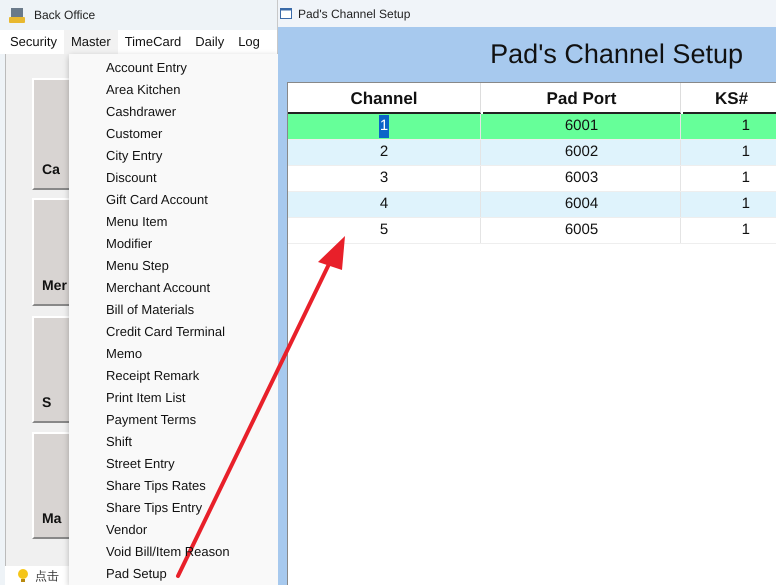 The height and width of the screenshot is (585, 776). I want to click on window-title: Pad's Channel Setup, so click(354, 14).